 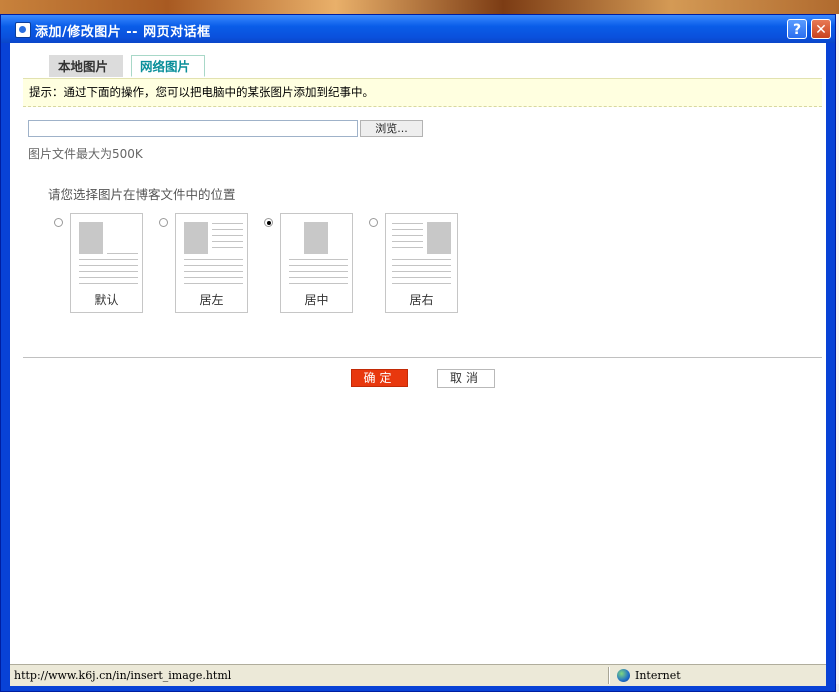 I want to click on file-size-hint: 图片文件最大为500K, so click(x=85, y=154).